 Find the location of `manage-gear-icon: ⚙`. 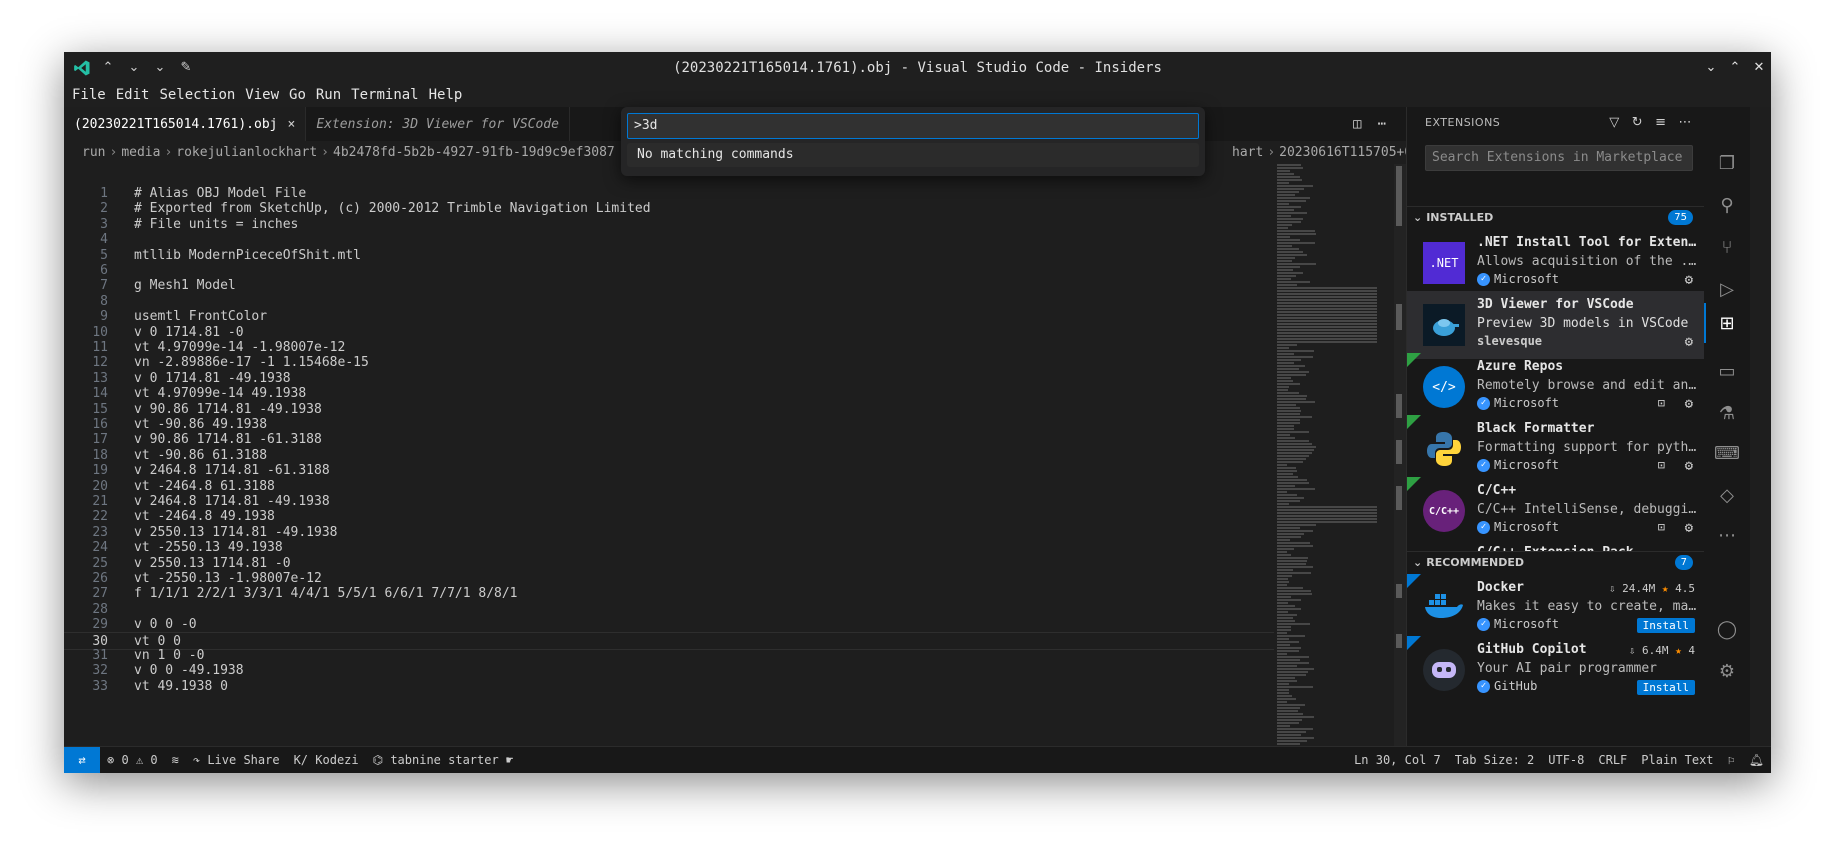

manage-gear-icon: ⚙ is located at coordinates (1727, 671).